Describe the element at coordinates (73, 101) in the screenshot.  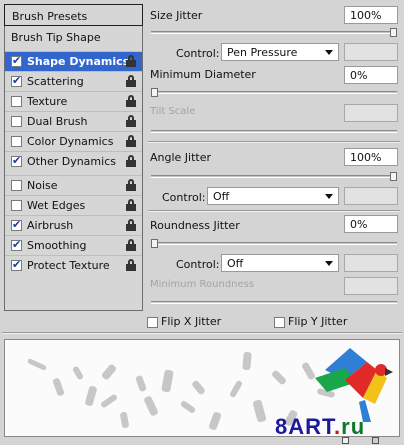
I see `brush-option-texture: Texture` at that location.